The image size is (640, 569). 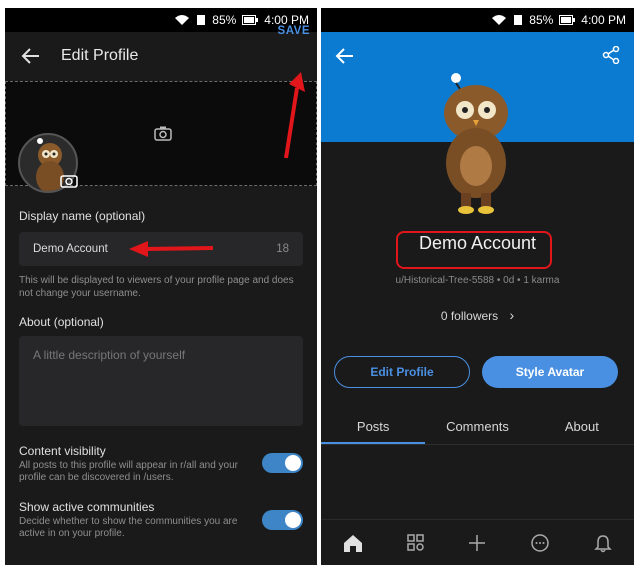 I want to click on back-arrow-icon, so click(x=345, y=56).